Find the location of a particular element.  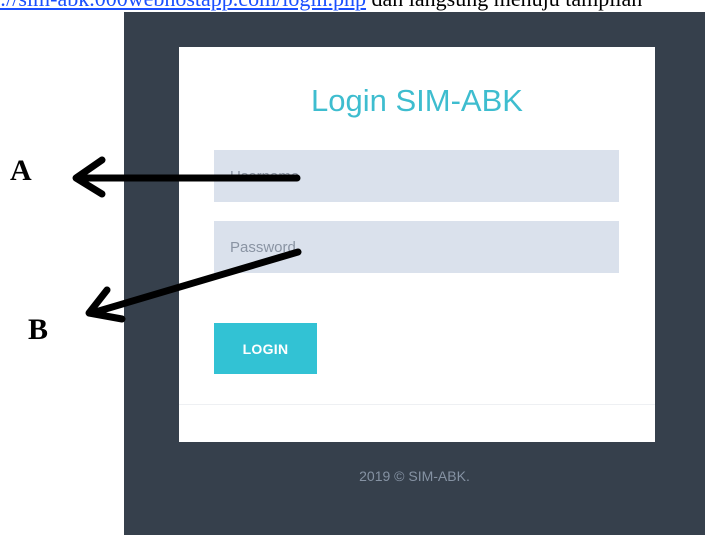

username-input is located at coordinates (416, 176).